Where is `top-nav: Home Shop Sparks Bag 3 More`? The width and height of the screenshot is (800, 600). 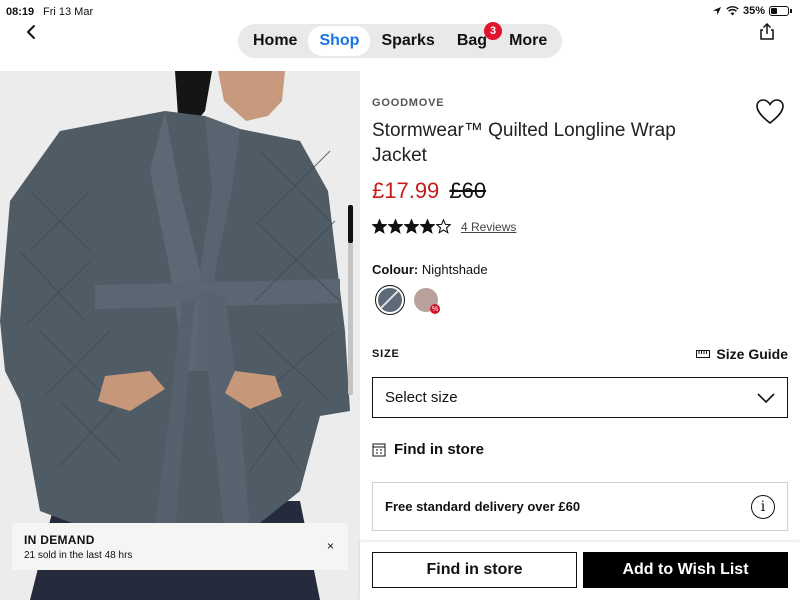 top-nav: Home Shop Sparks Bag 3 More is located at coordinates (400, 40).